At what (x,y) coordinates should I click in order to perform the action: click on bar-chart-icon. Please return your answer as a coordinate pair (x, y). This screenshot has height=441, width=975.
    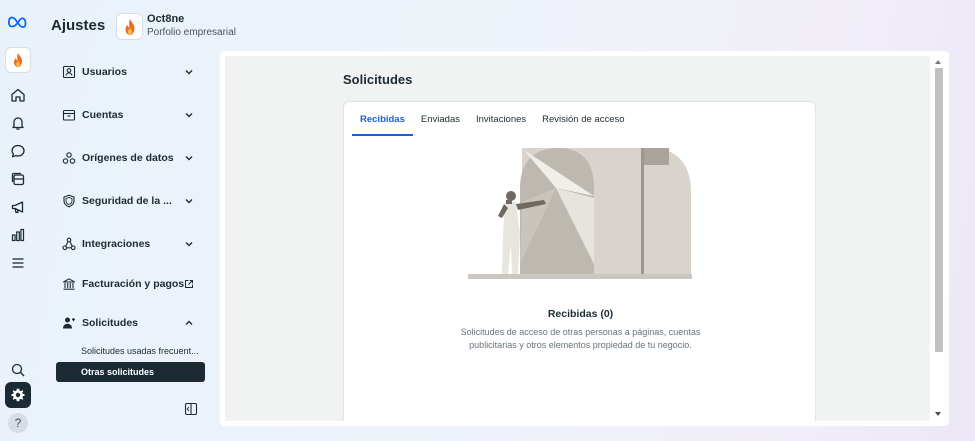
    Looking at the image, I should click on (18, 235).